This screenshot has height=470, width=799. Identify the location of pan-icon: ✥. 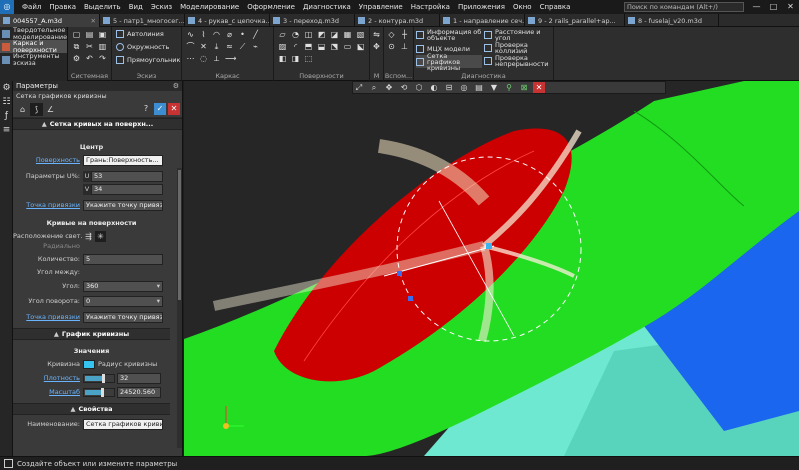
(389, 87).